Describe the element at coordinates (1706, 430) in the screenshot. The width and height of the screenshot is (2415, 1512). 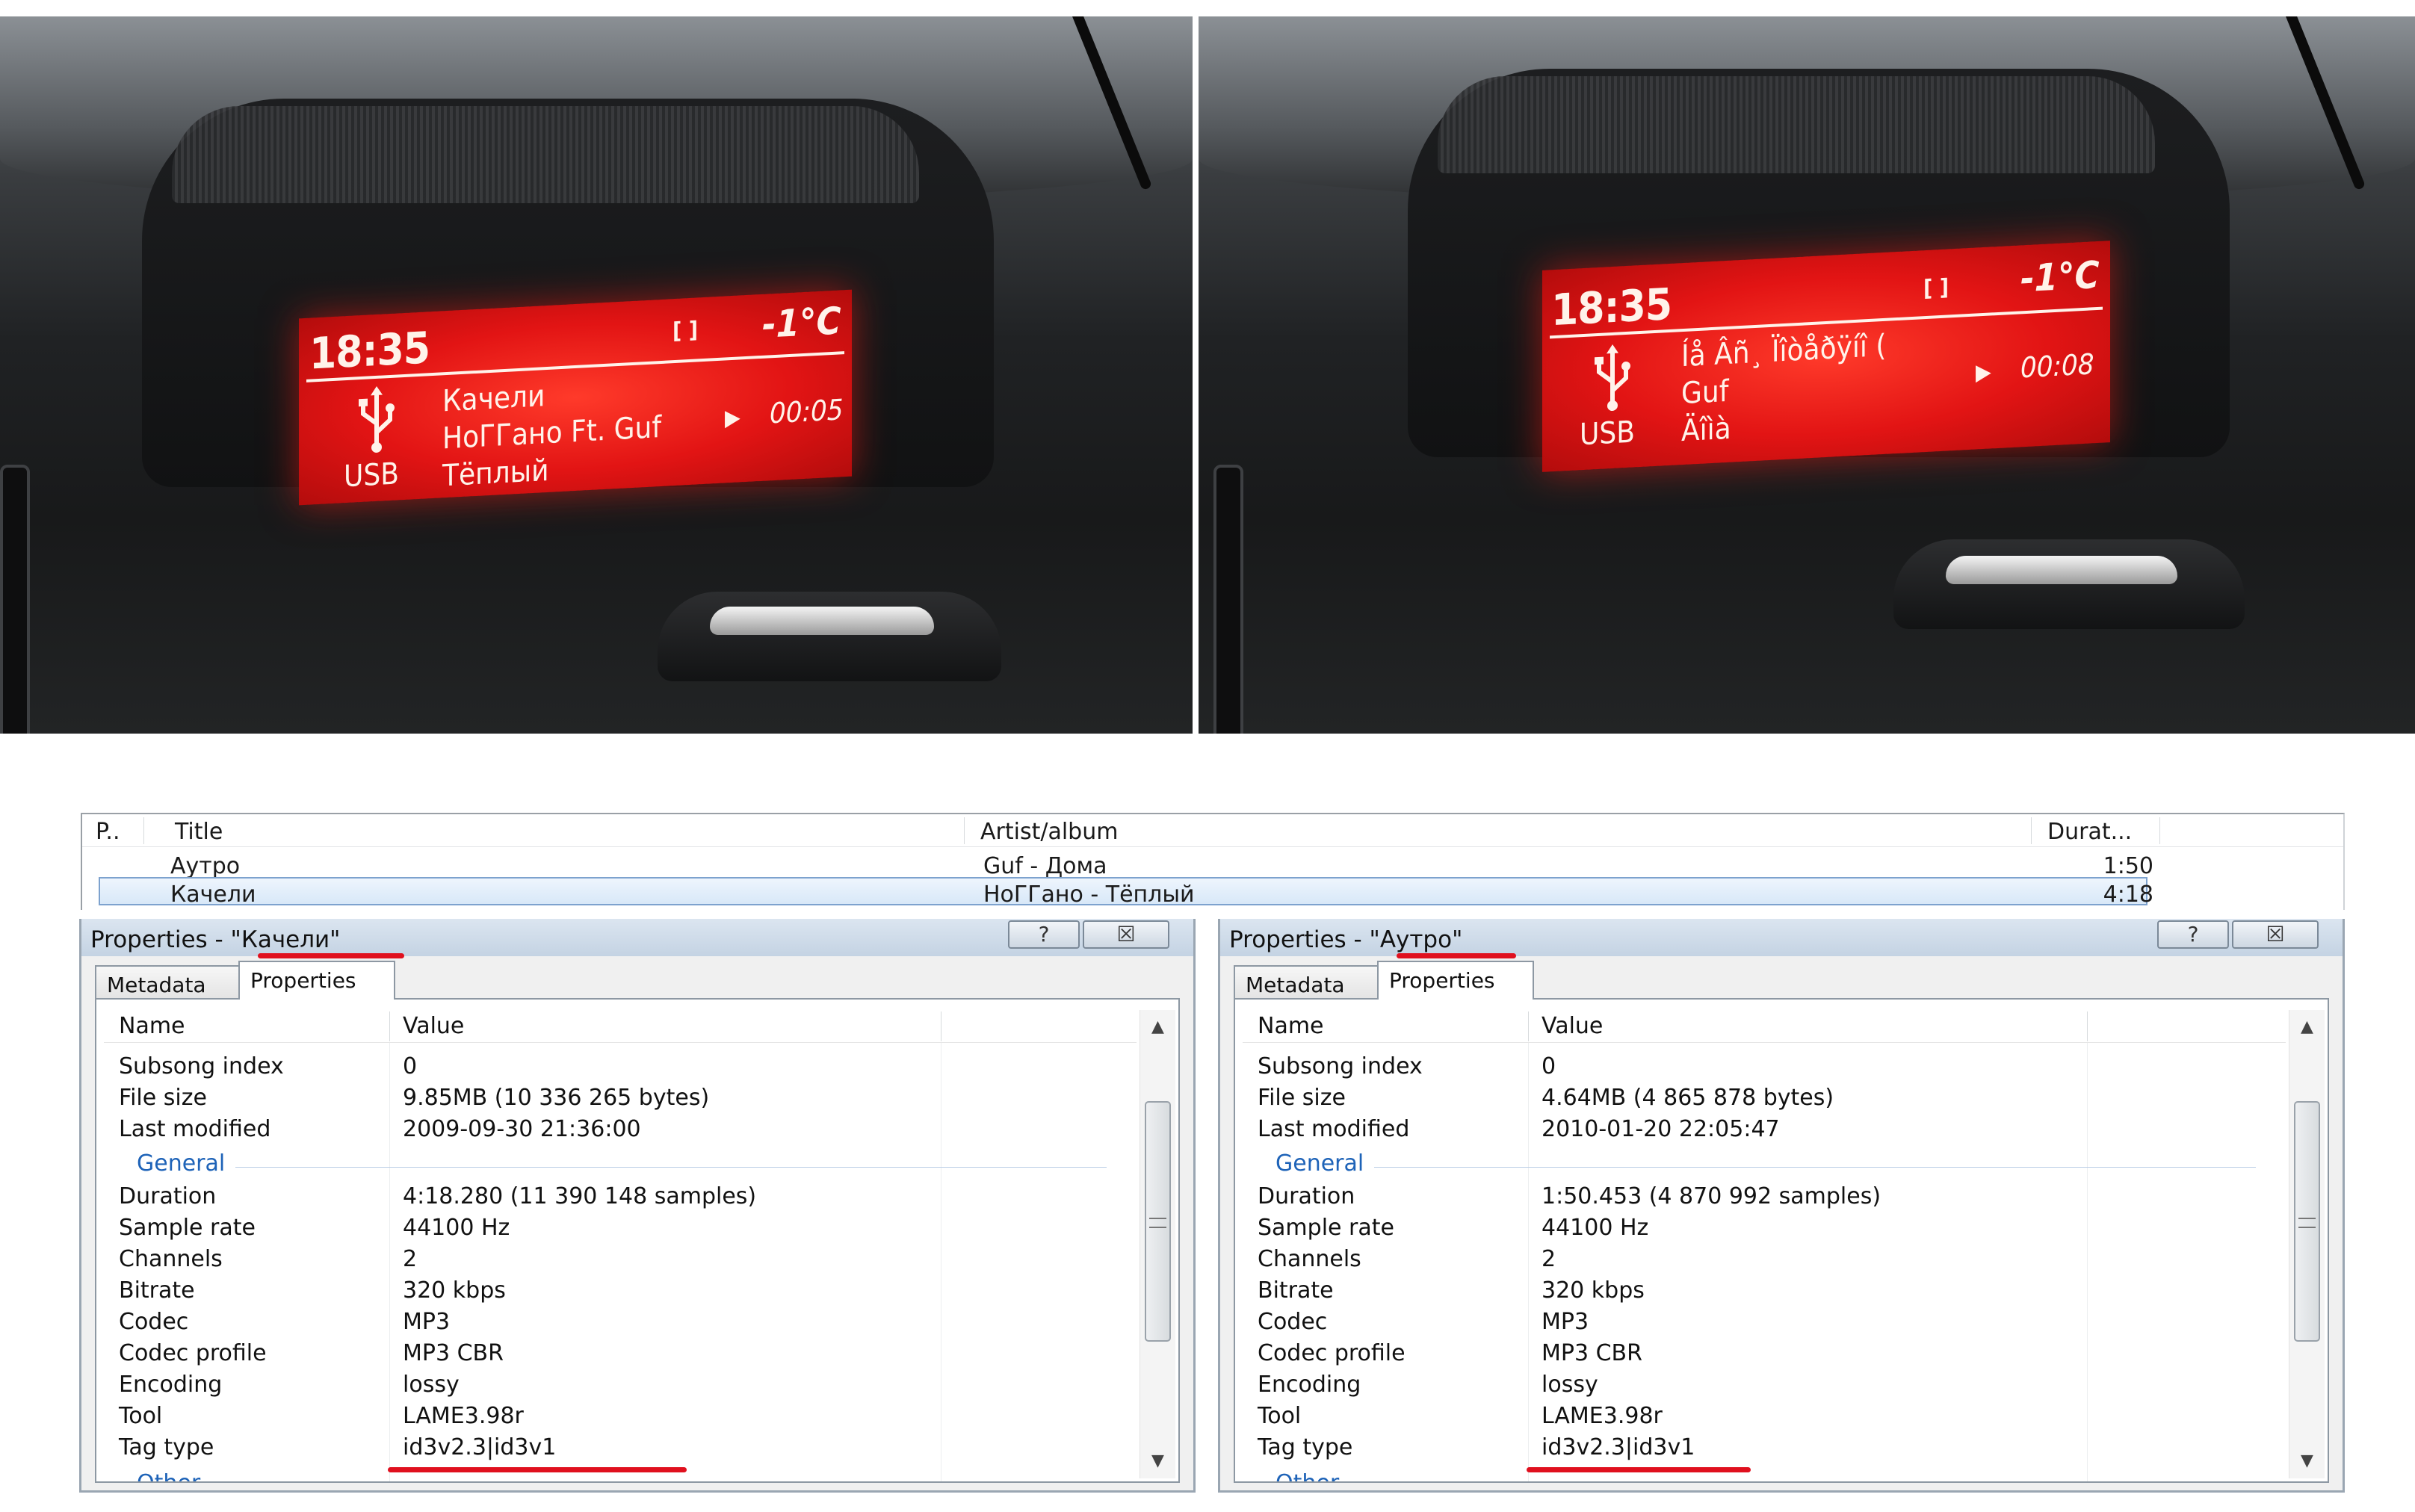
I see `display-track-album: Äîìà` at that location.